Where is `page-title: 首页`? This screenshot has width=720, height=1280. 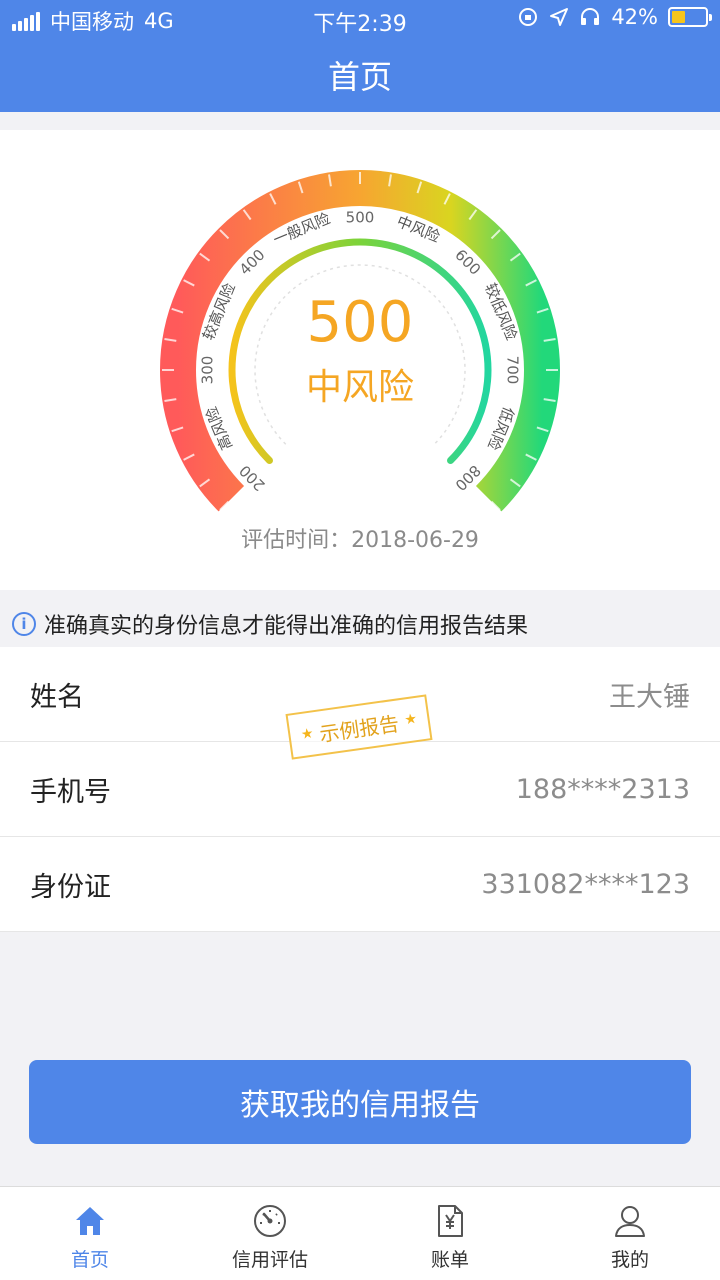
page-title: 首页 is located at coordinates (359, 77).